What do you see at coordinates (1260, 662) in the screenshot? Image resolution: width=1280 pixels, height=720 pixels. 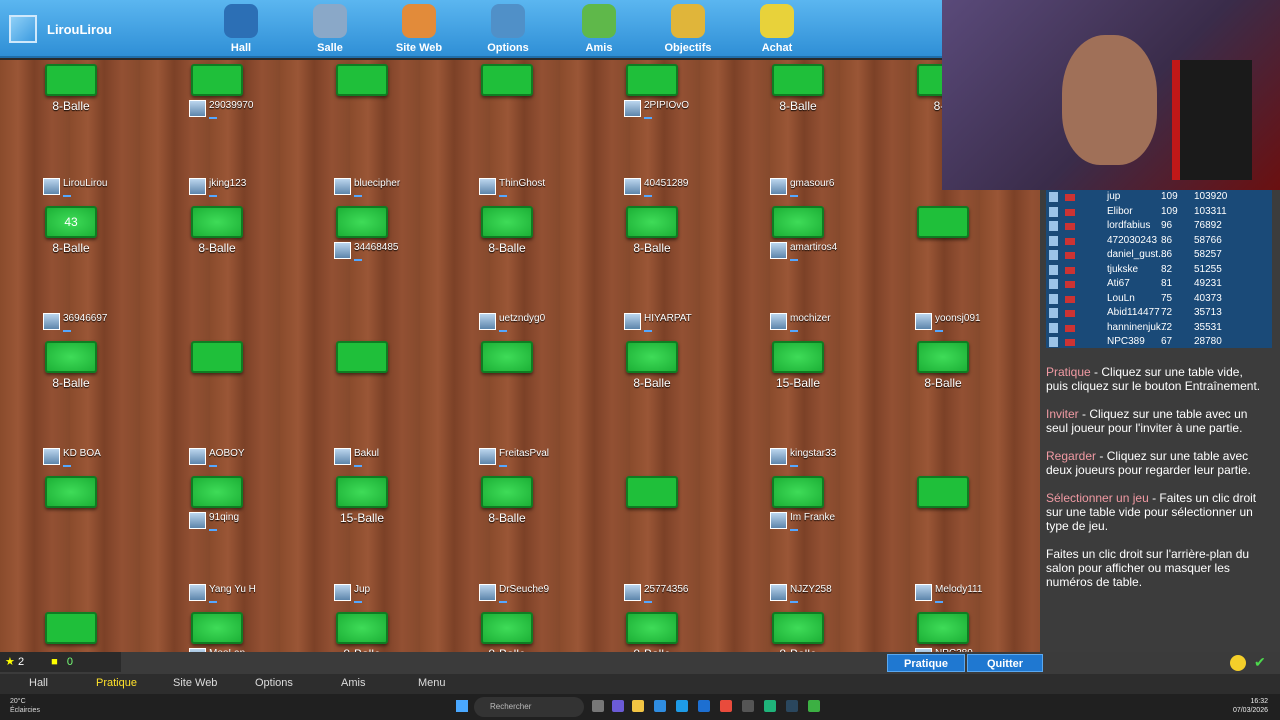 I see `checkmark-icon: ✔` at bounding box center [1260, 662].